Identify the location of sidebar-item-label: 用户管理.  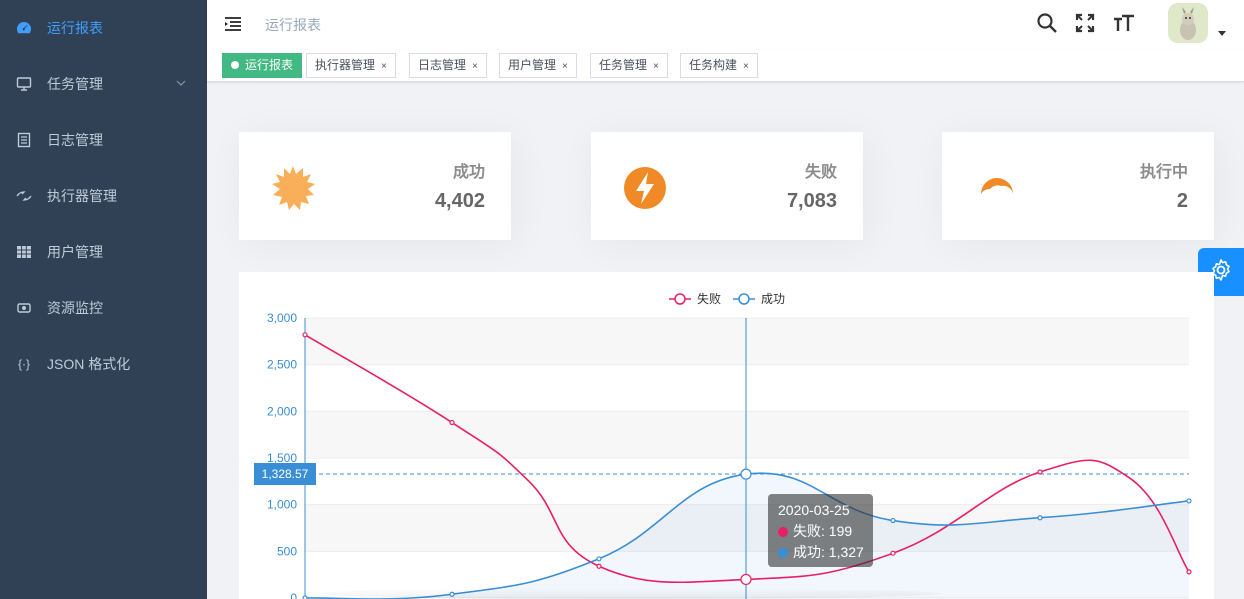
(75, 252).